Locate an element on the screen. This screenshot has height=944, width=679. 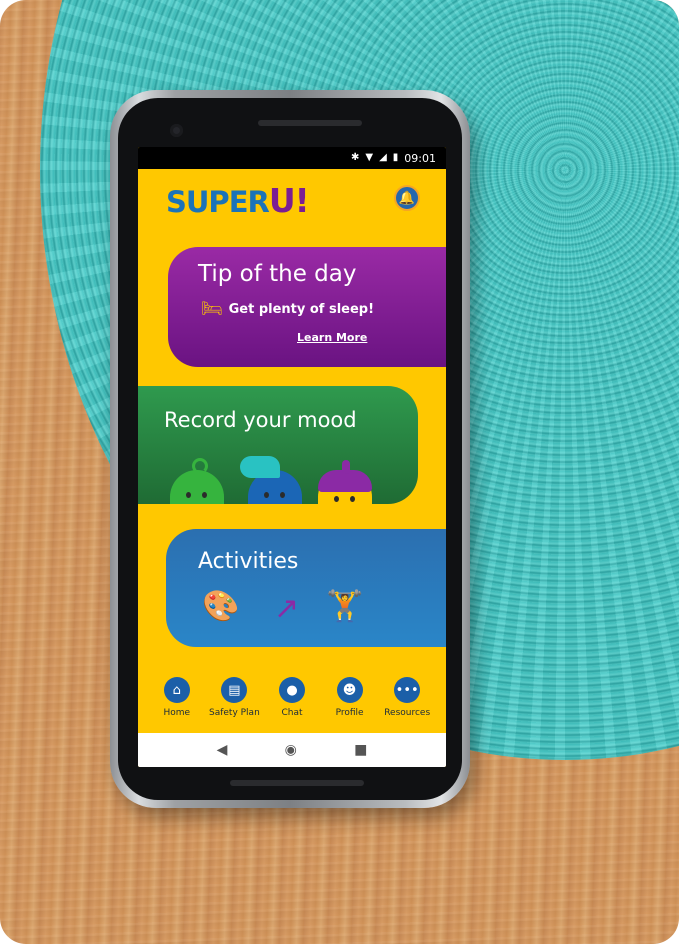
status-bar: ✱ ▼ ◢ ▮ 09:01 is located at coordinates (292, 158).